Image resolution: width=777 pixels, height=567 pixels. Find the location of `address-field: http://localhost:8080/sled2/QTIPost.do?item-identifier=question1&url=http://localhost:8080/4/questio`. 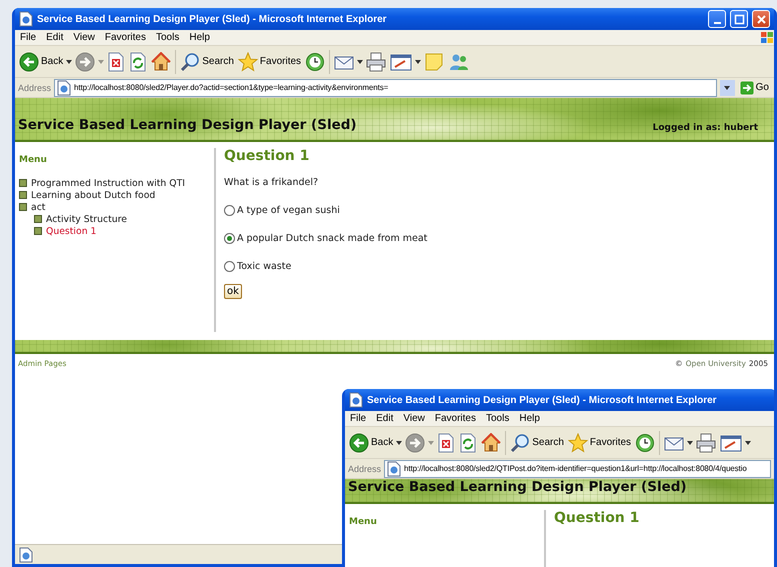

address-field: http://localhost:8080/sled2/QTIPost.do?item-identifier=question1&url=http://localhost:8080/4/questio is located at coordinates (577, 469).